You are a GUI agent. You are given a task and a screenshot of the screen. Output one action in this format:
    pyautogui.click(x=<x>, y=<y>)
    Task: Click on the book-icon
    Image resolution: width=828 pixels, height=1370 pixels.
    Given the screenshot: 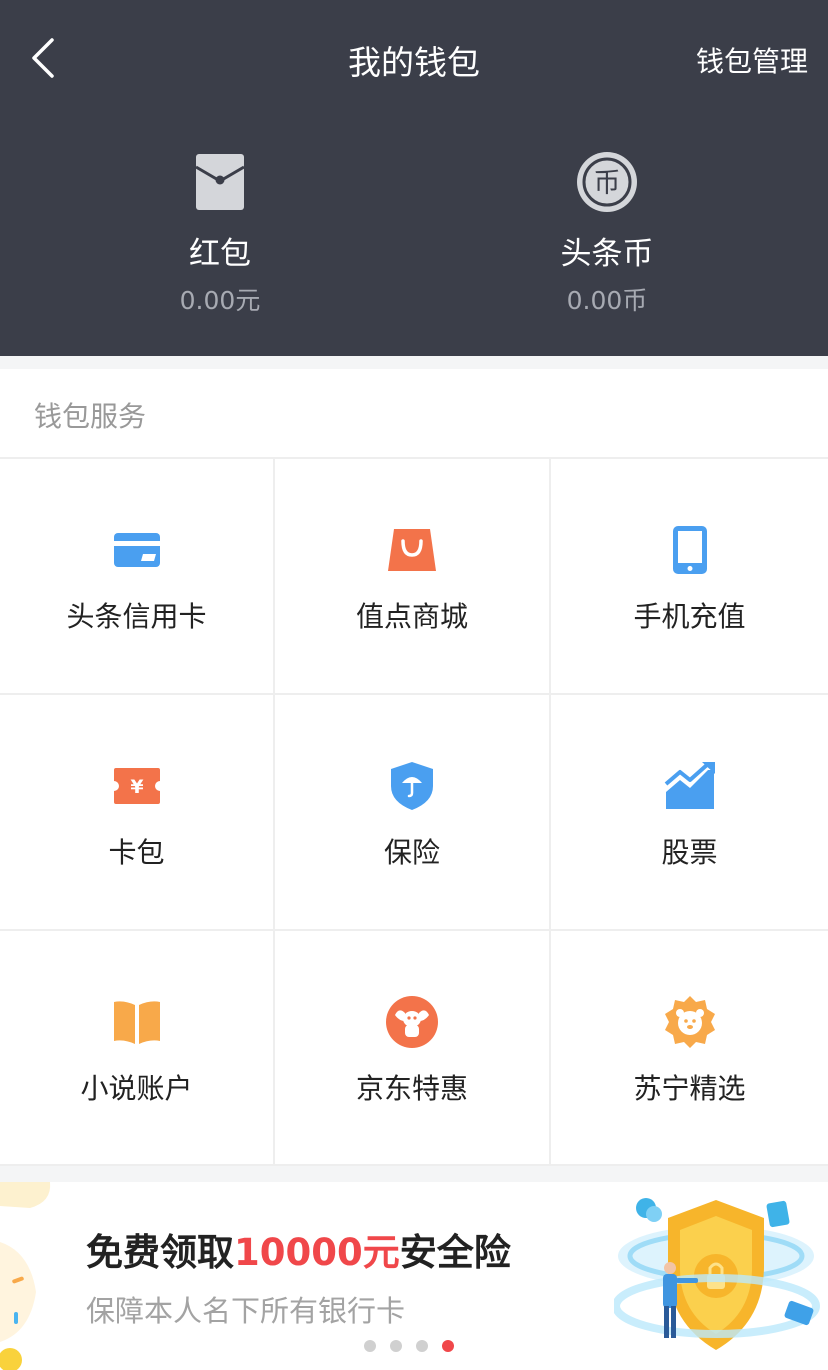 What is the action you would take?
    pyautogui.click(x=136, y=1022)
    